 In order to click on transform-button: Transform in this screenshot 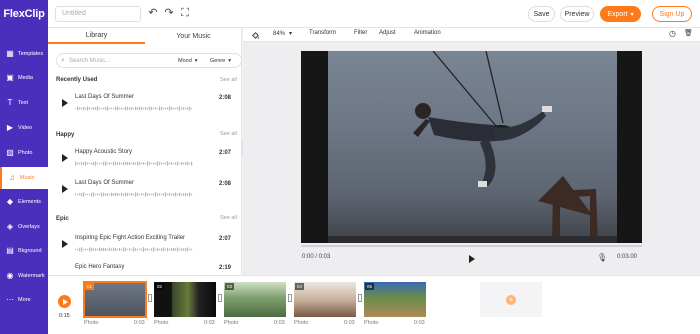, I will do `click(322, 33)`.